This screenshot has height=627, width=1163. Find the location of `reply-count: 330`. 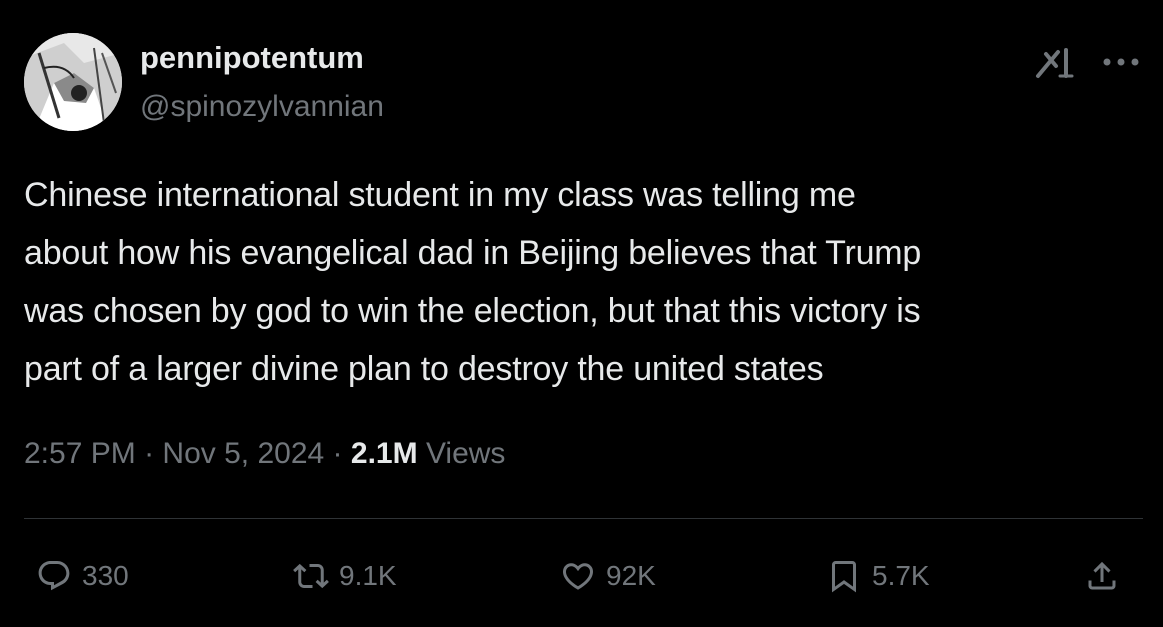

reply-count: 330 is located at coordinates (105, 575).